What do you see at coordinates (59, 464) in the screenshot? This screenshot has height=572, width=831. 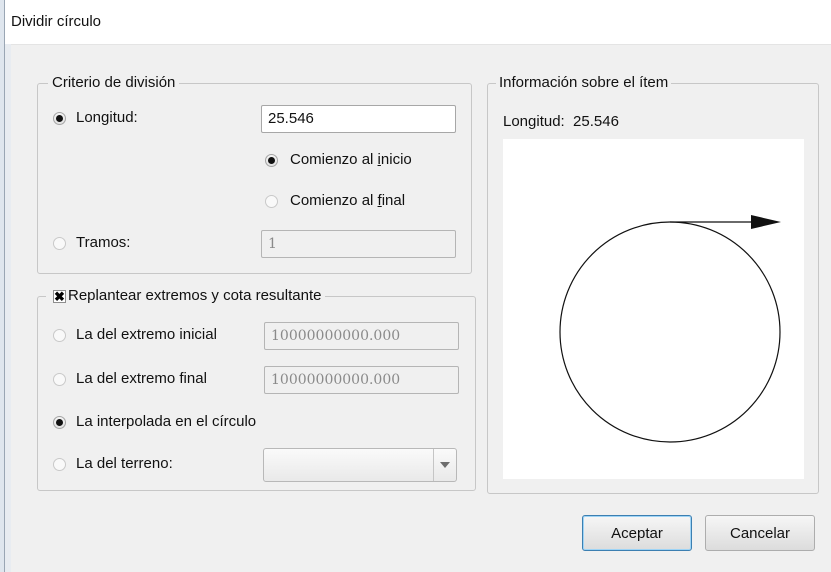 I see `terreno-radio` at bounding box center [59, 464].